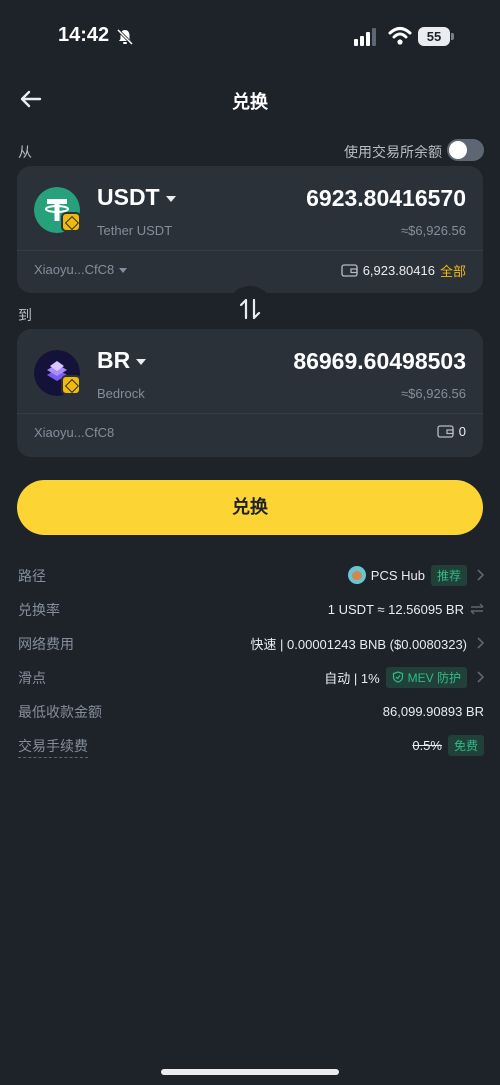 The height and width of the screenshot is (1085, 500). What do you see at coordinates (386, 198) in the screenshot?
I see `from-amount-input: 6923.80416570` at bounding box center [386, 198].